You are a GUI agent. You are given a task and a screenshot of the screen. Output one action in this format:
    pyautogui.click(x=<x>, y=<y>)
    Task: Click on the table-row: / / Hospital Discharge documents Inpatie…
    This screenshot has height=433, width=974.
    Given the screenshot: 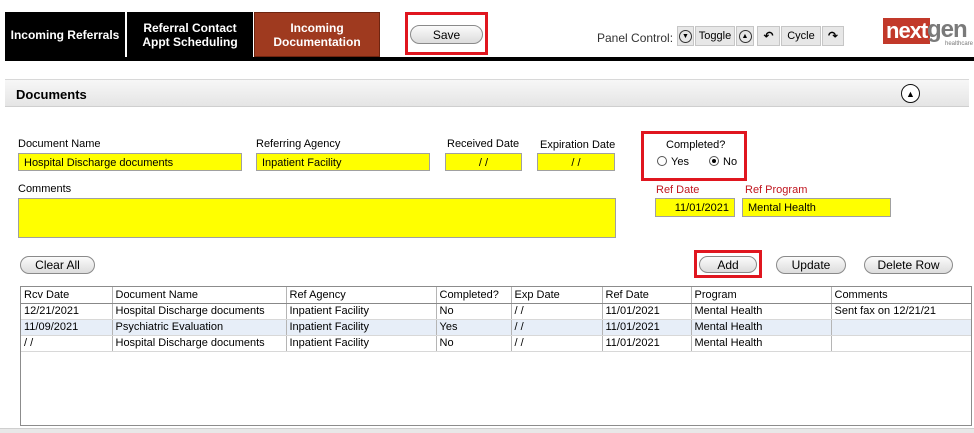 What is the action you would take?
    pyautogui.click(x=496, y=343)
    